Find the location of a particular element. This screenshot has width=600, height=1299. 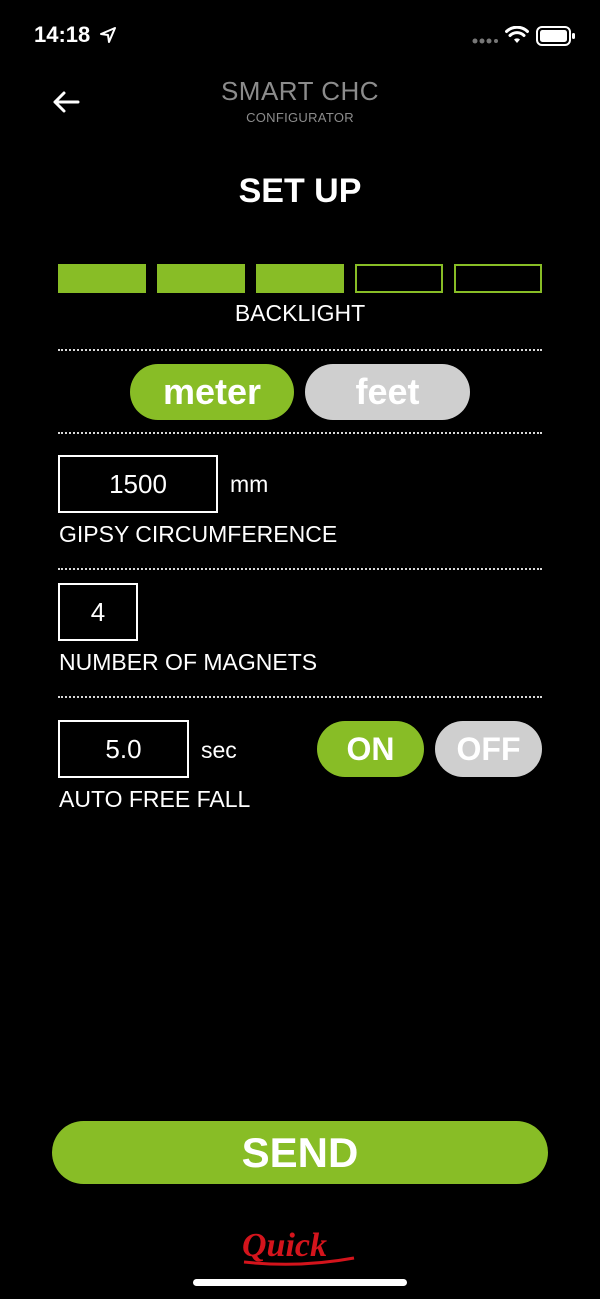

gipsy-circumference-input is located at coordinates (138, 484).